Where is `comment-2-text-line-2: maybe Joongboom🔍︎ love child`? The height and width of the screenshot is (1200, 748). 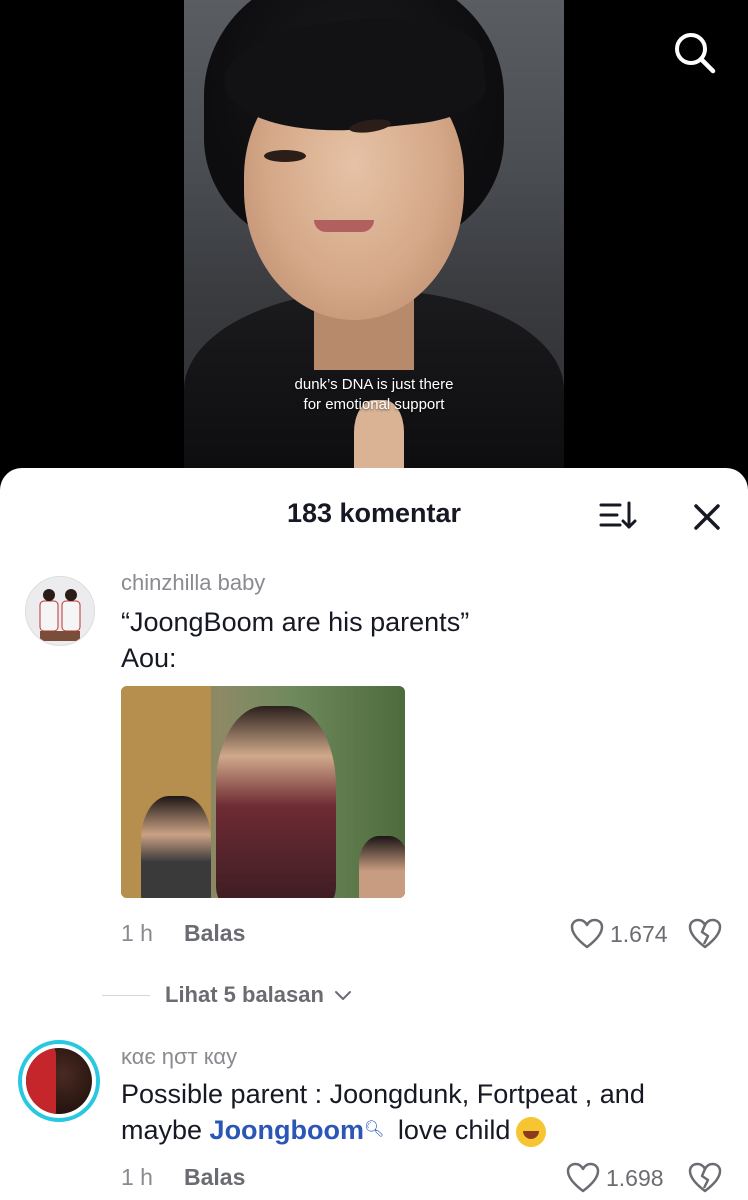
comment-2-text-line-2: maybe Joongboom🔍︎ love child is located at coordinates (383, 1130).